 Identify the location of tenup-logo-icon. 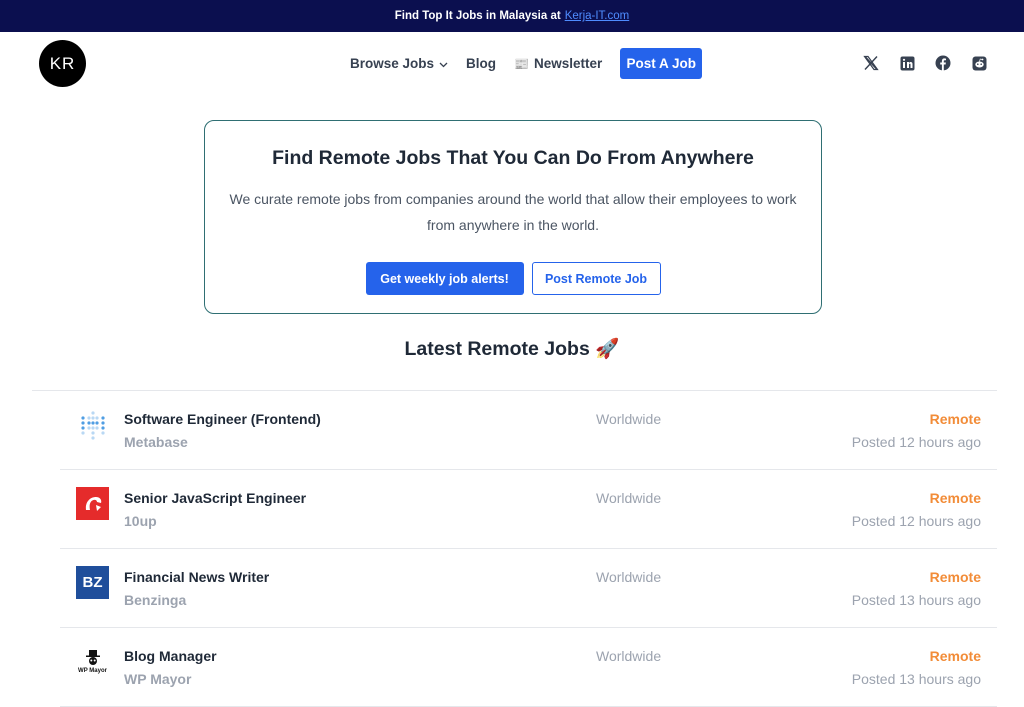
(92, 503).